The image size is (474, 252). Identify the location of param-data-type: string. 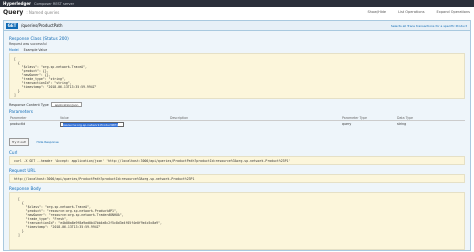
(402, 124).